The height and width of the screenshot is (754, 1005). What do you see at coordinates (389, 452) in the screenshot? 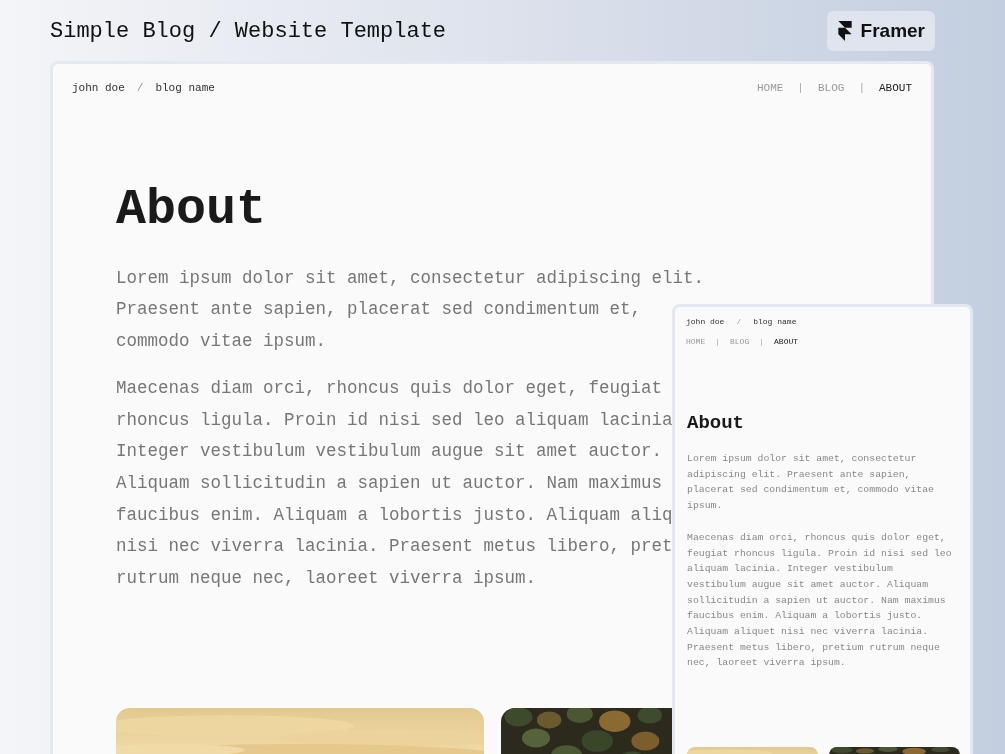
I see `paragraph-line: Integer vestibulum vestibulum augue sit amet auctor.` at bounding box center [389, 452].